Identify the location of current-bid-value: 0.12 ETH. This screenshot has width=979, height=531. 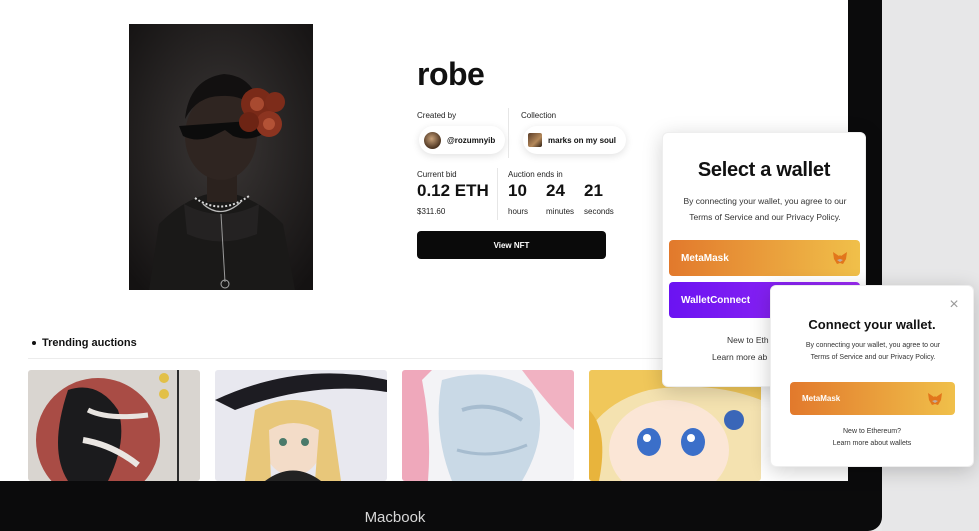
(453, 190).